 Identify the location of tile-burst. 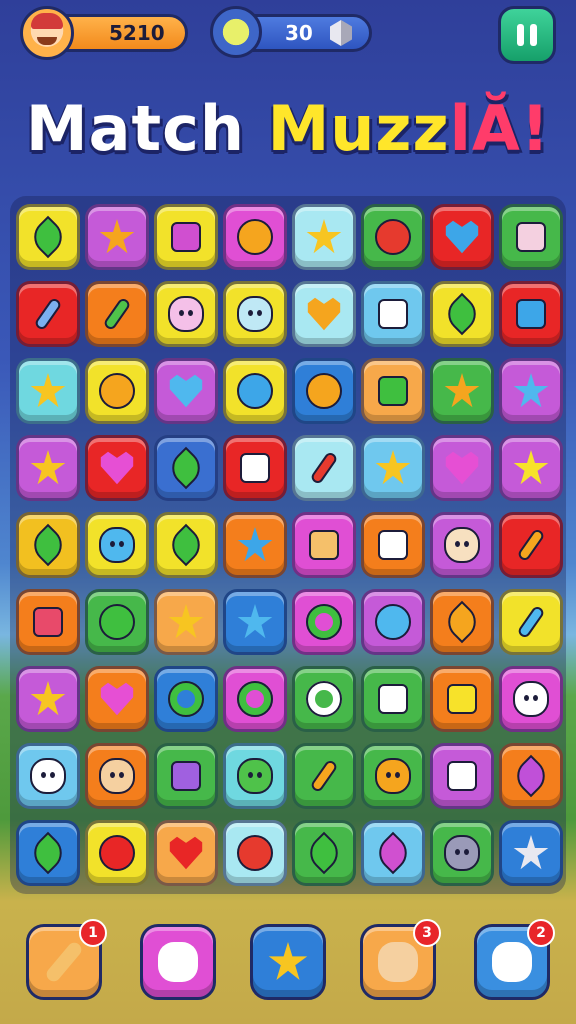
(462, 391).